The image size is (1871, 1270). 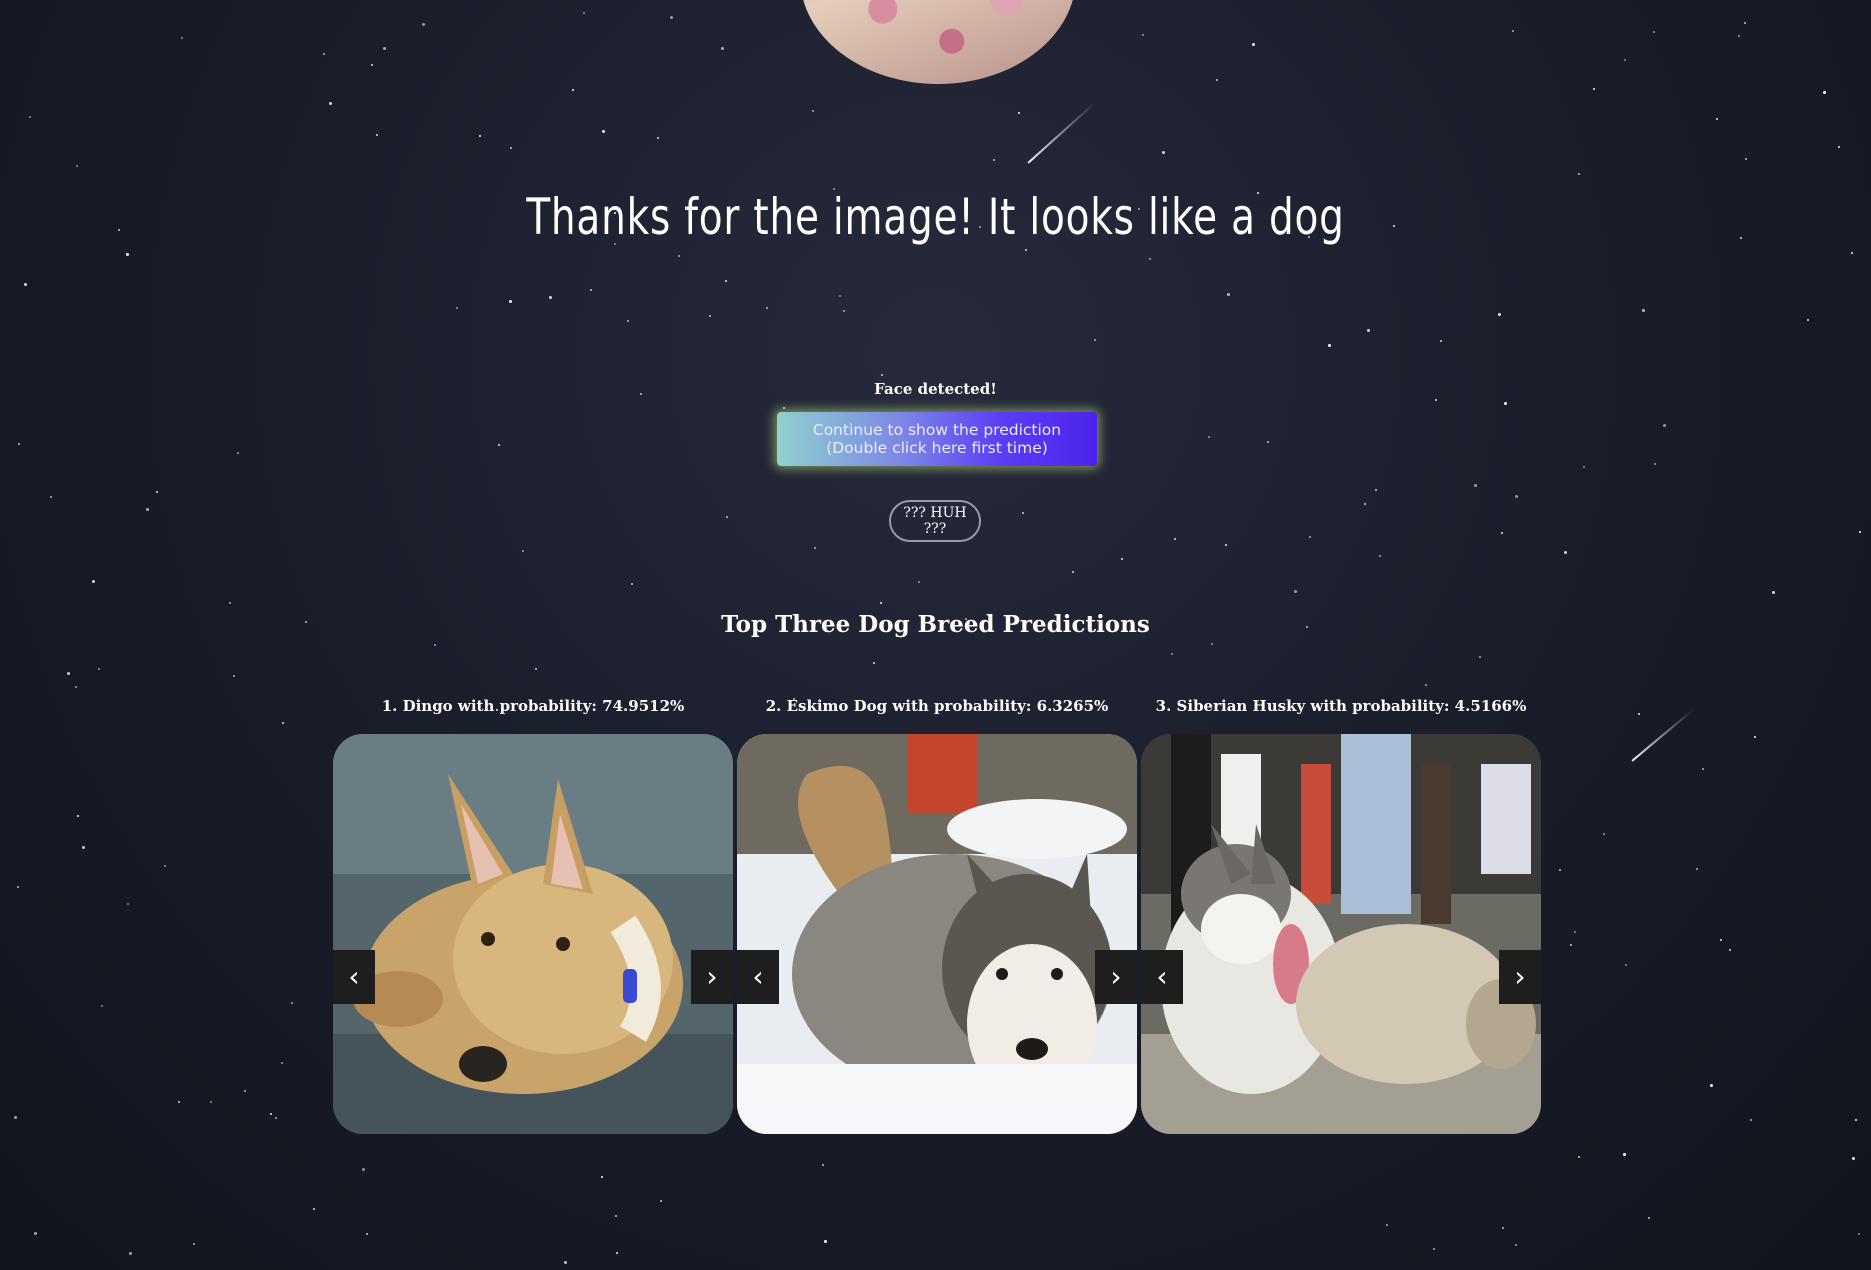 I want to click on predictions-heading: Top Three Dog Breed Predictions, so click(x=935, y=624).